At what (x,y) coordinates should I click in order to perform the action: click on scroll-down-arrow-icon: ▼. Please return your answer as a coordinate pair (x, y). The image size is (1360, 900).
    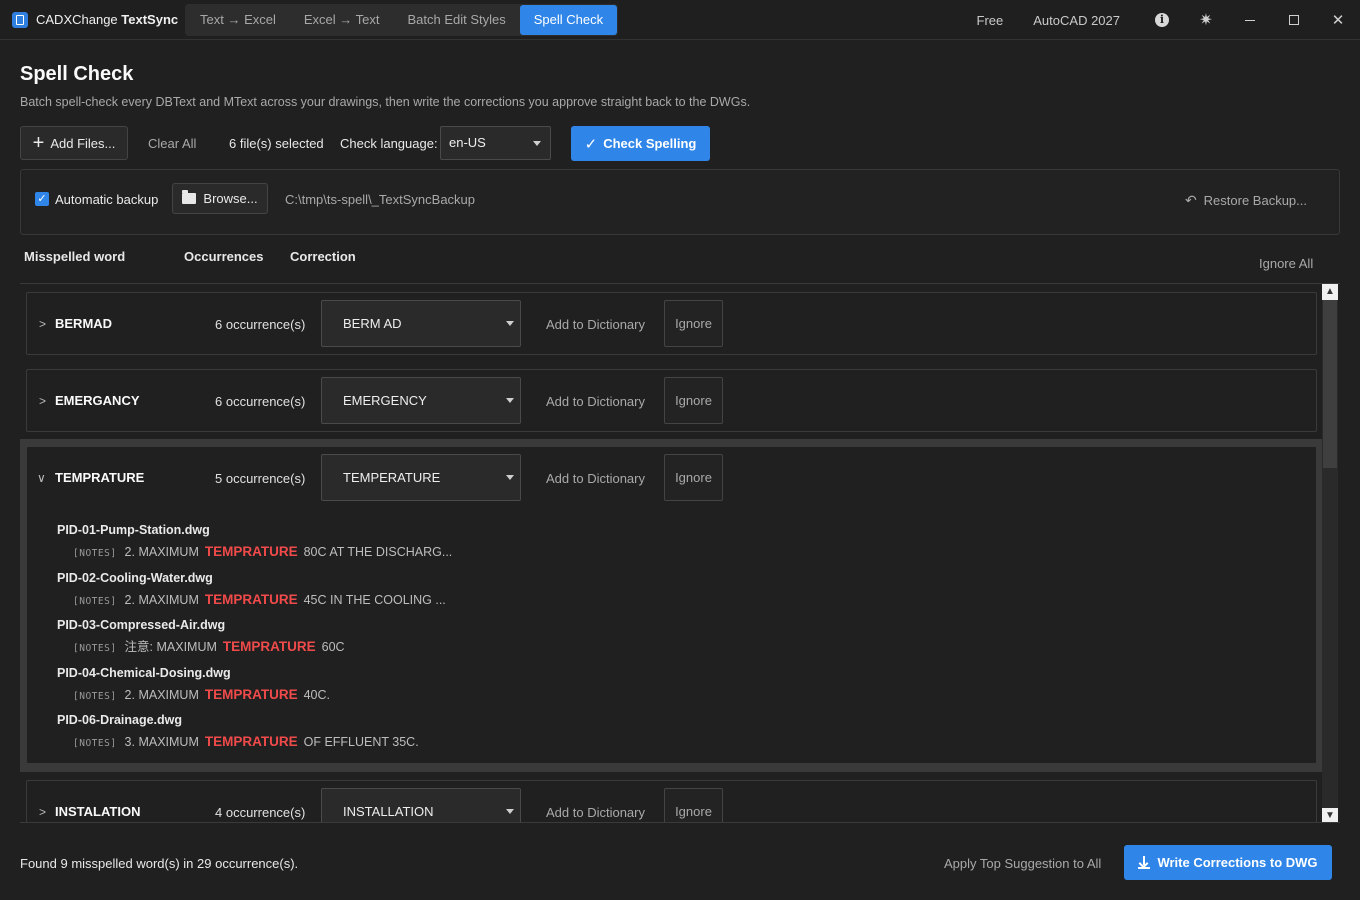
    Looking at the image, I should click on (1330, 815).